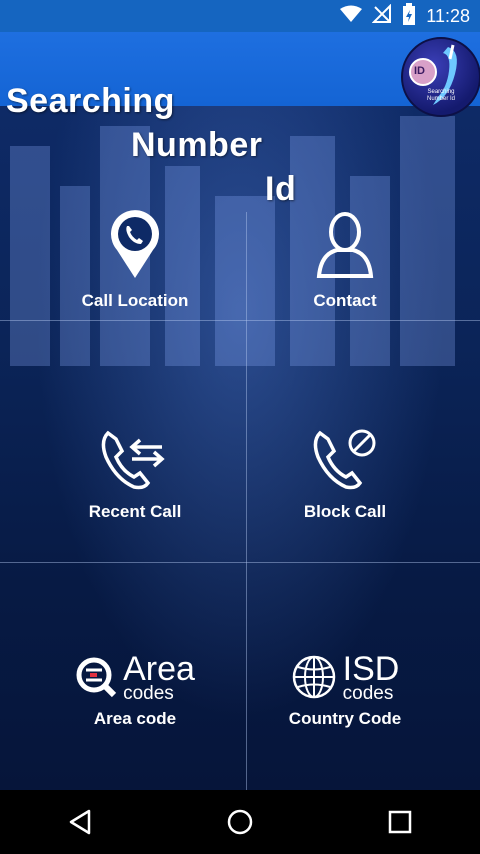  I want to click on back-icon, so click(80, 822).